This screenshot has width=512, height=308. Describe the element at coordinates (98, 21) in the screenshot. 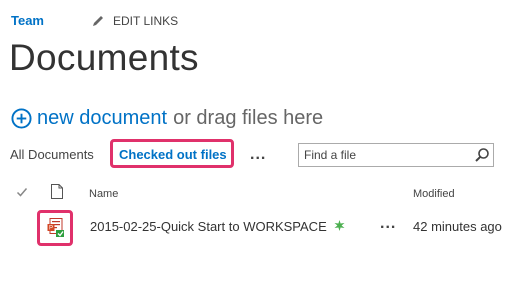

I see `pencil-icon` at that location.